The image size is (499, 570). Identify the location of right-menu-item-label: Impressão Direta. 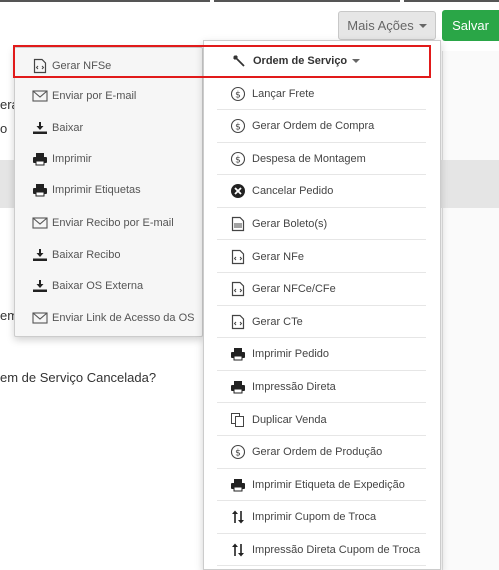
(294, 386).